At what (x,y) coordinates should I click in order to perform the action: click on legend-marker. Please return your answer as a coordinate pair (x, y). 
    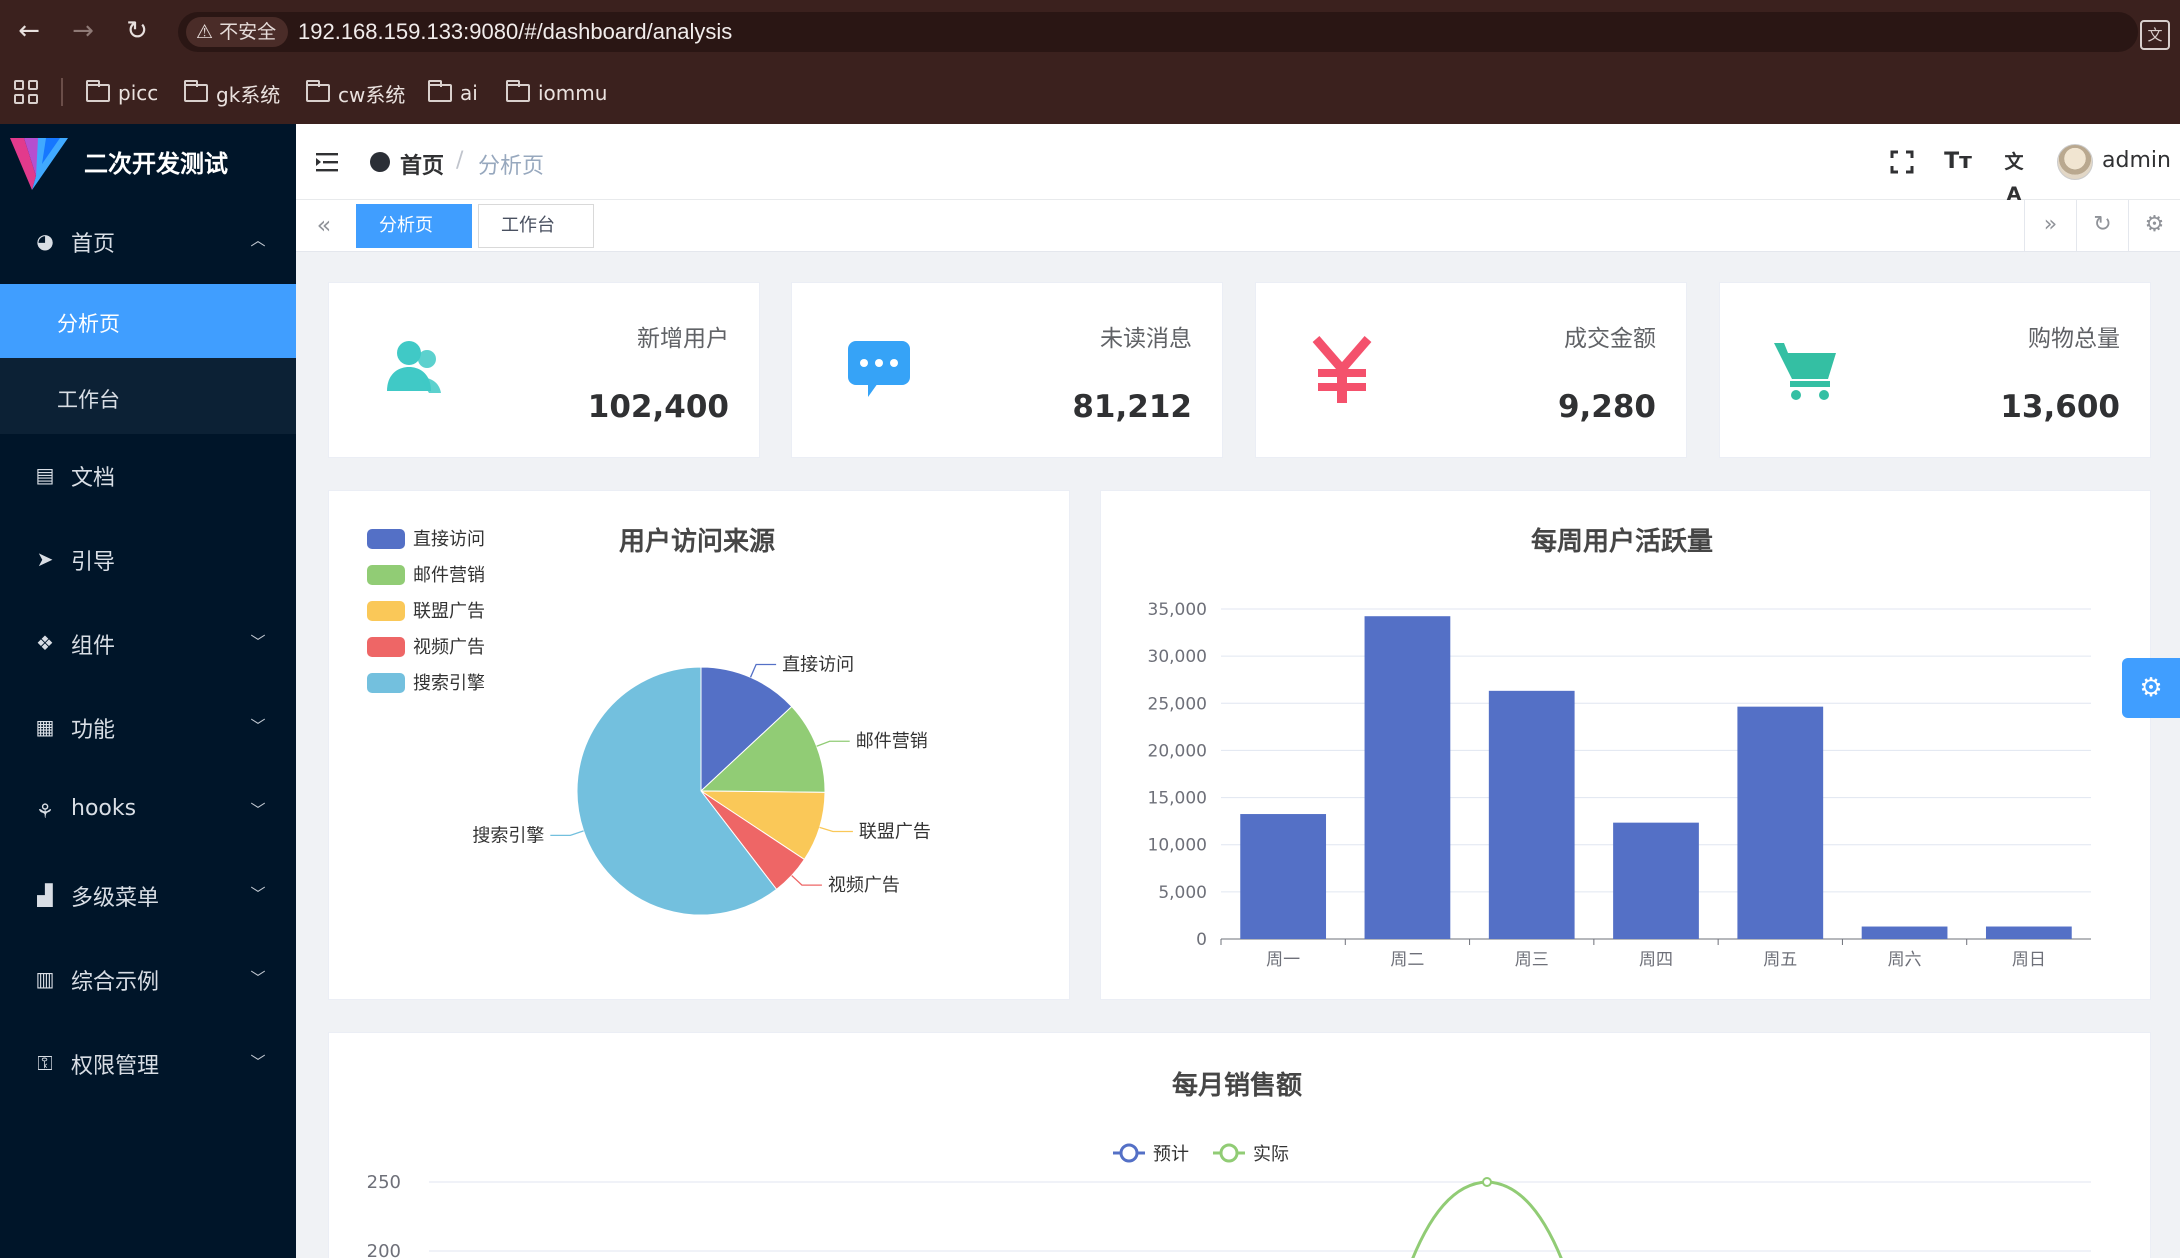
    Looking at the image, I should click on (1229, 1153).